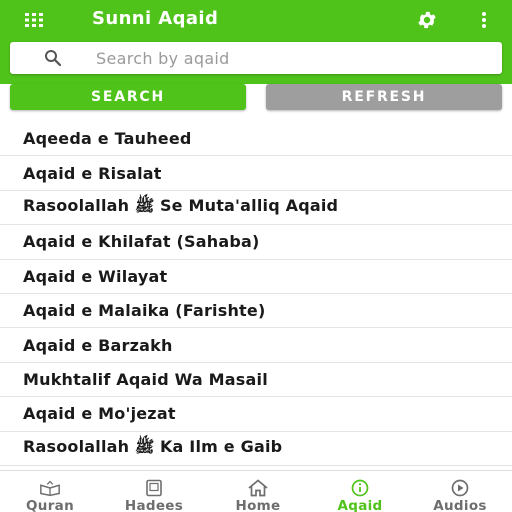 Image resolution: width=512 pixels, height=512 pixels. I want to click on play-circle-icon, so click(460, 488).